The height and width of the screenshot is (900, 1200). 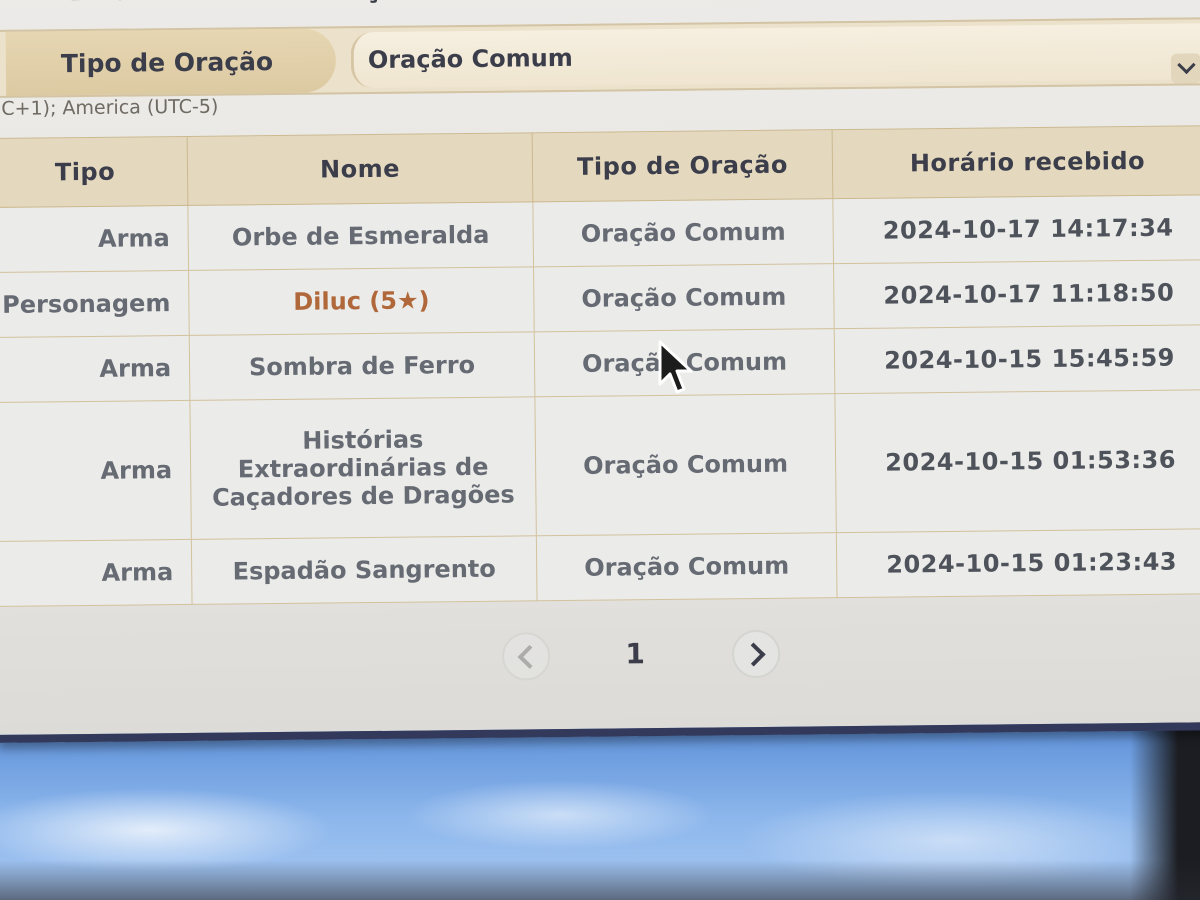 What do you see at coordinates (361, 301) in the screenshot?
I see `cell-nome-five-star: Diluc (5★)` at bounding box center [361, 301].